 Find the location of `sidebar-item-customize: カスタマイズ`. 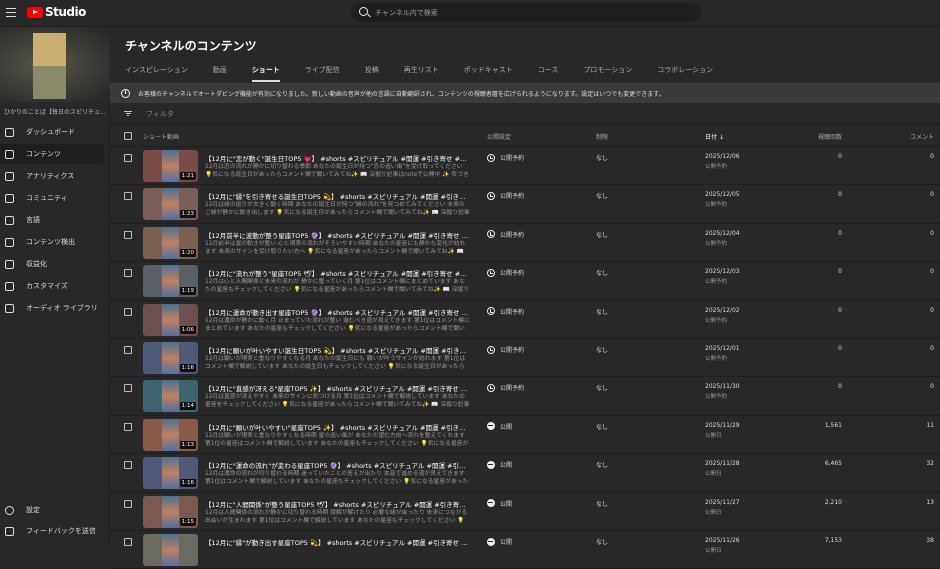

sidebar-item-customize: カスタマイズ is located at coordinates (52, 286).